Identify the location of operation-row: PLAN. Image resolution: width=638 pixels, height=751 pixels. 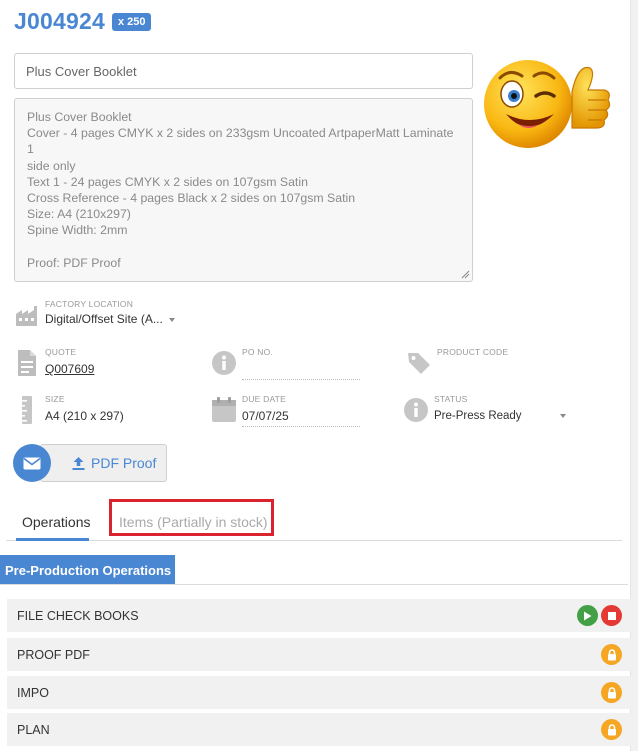
(319, 729).